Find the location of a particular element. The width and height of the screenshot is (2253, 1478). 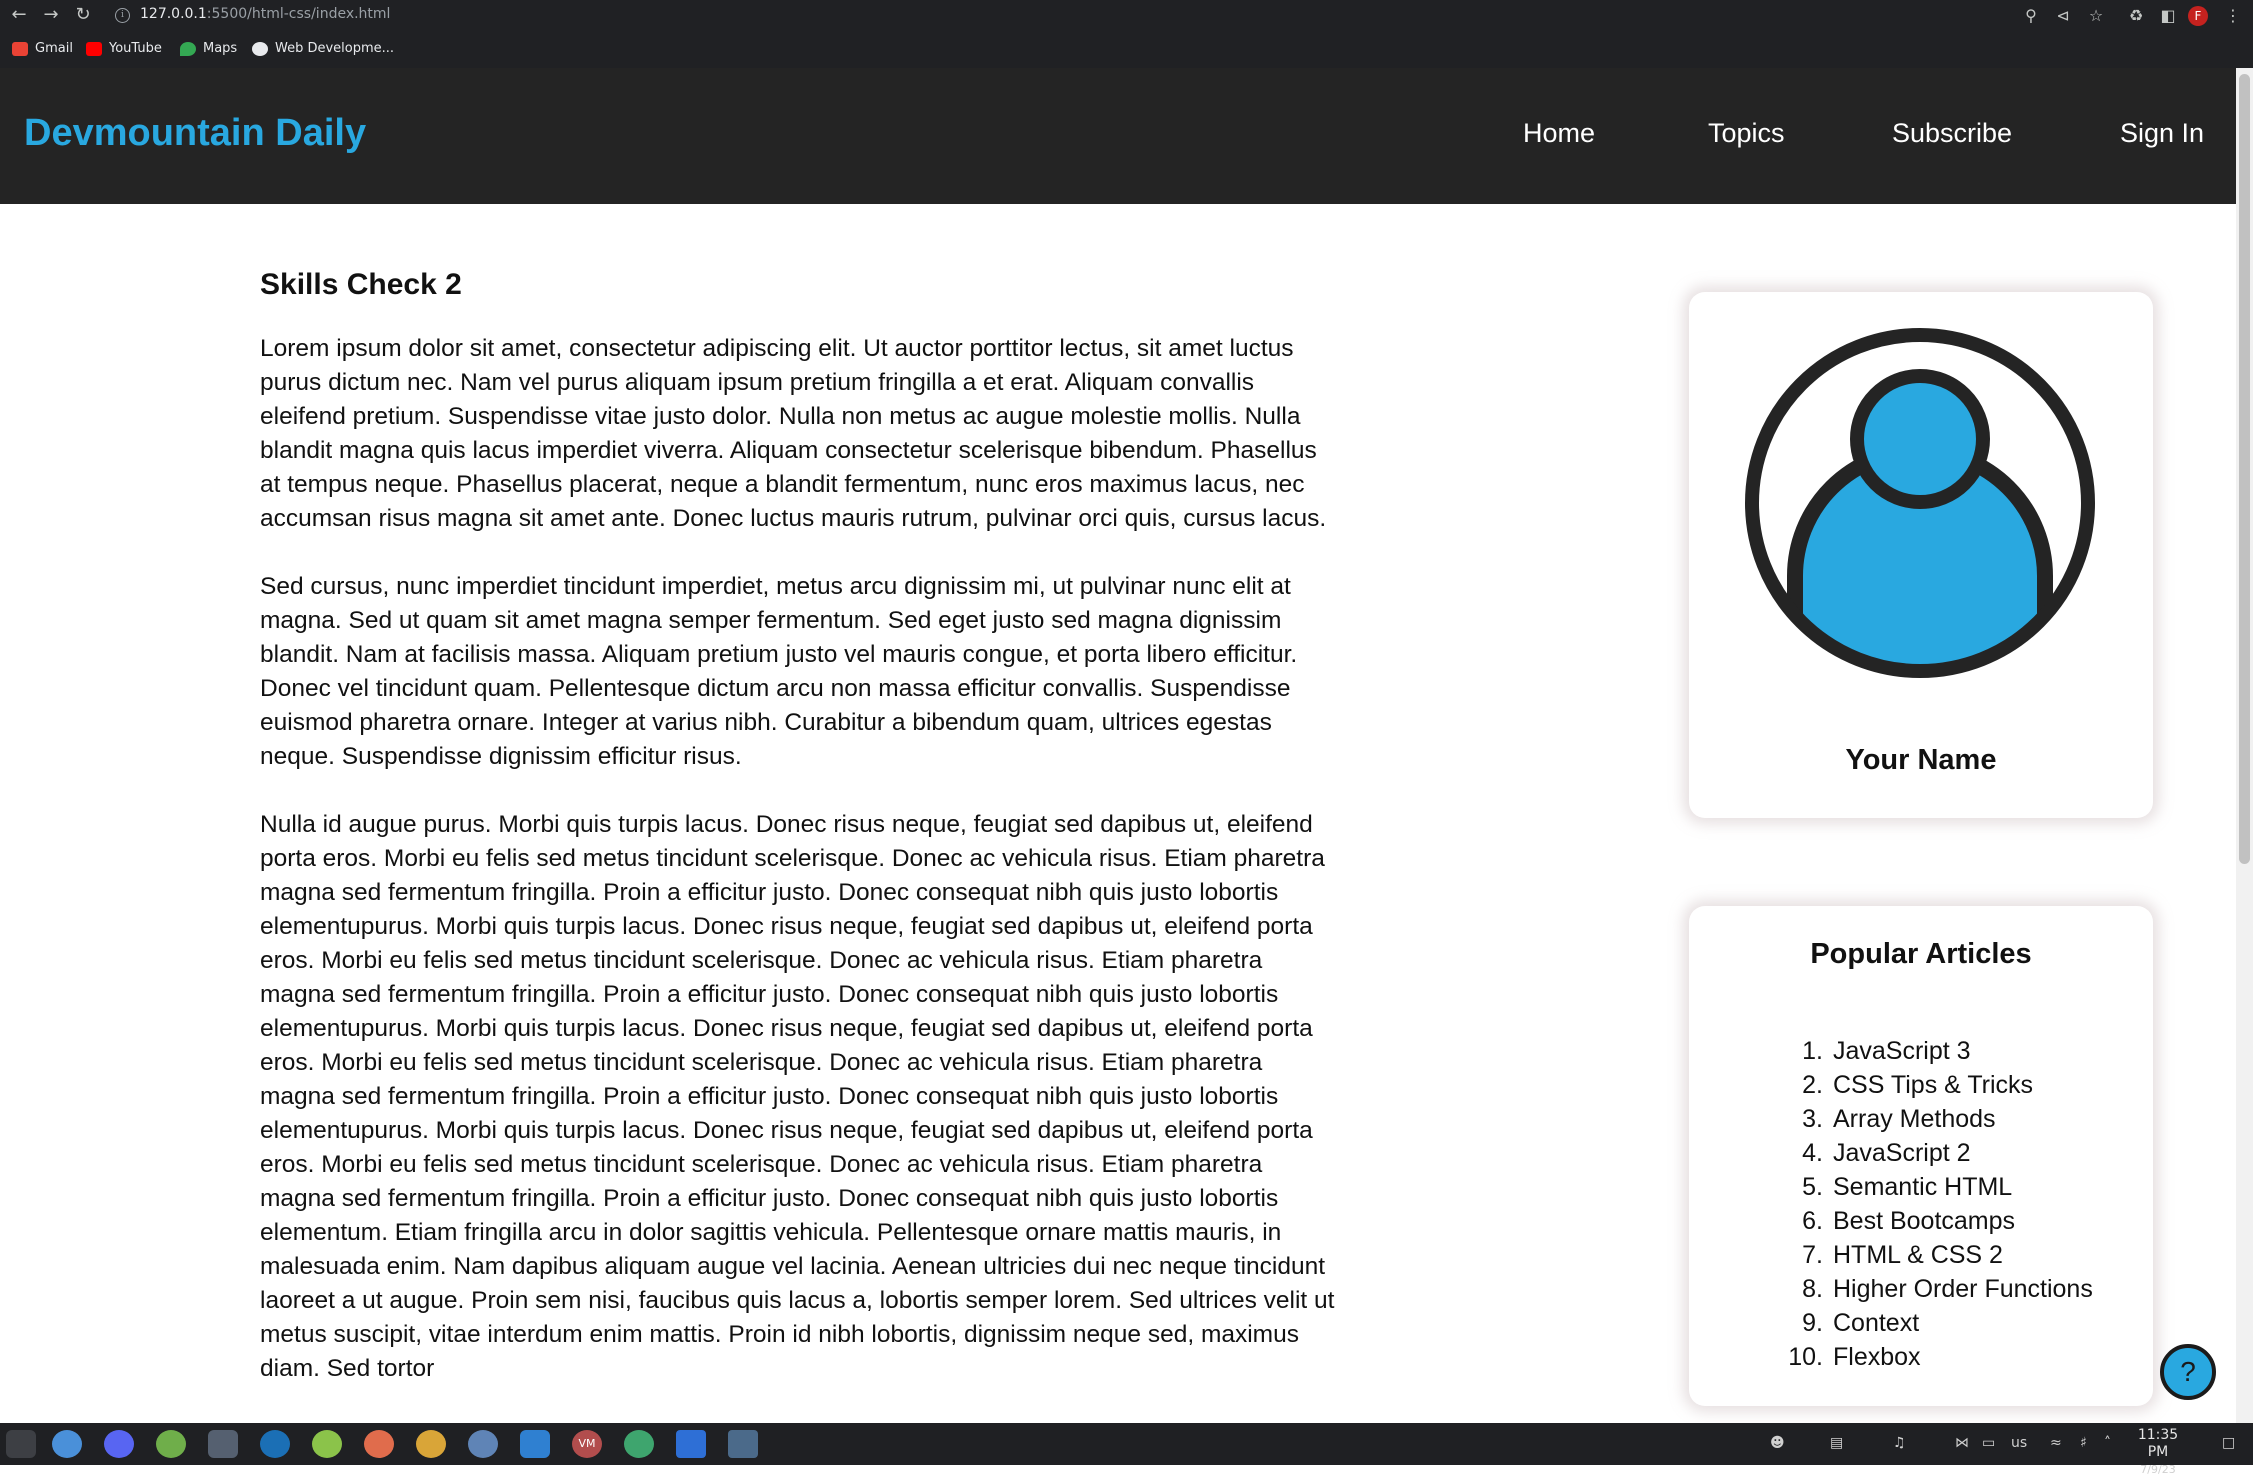

article-number: 4. is located at coordinates (1812, 1153).